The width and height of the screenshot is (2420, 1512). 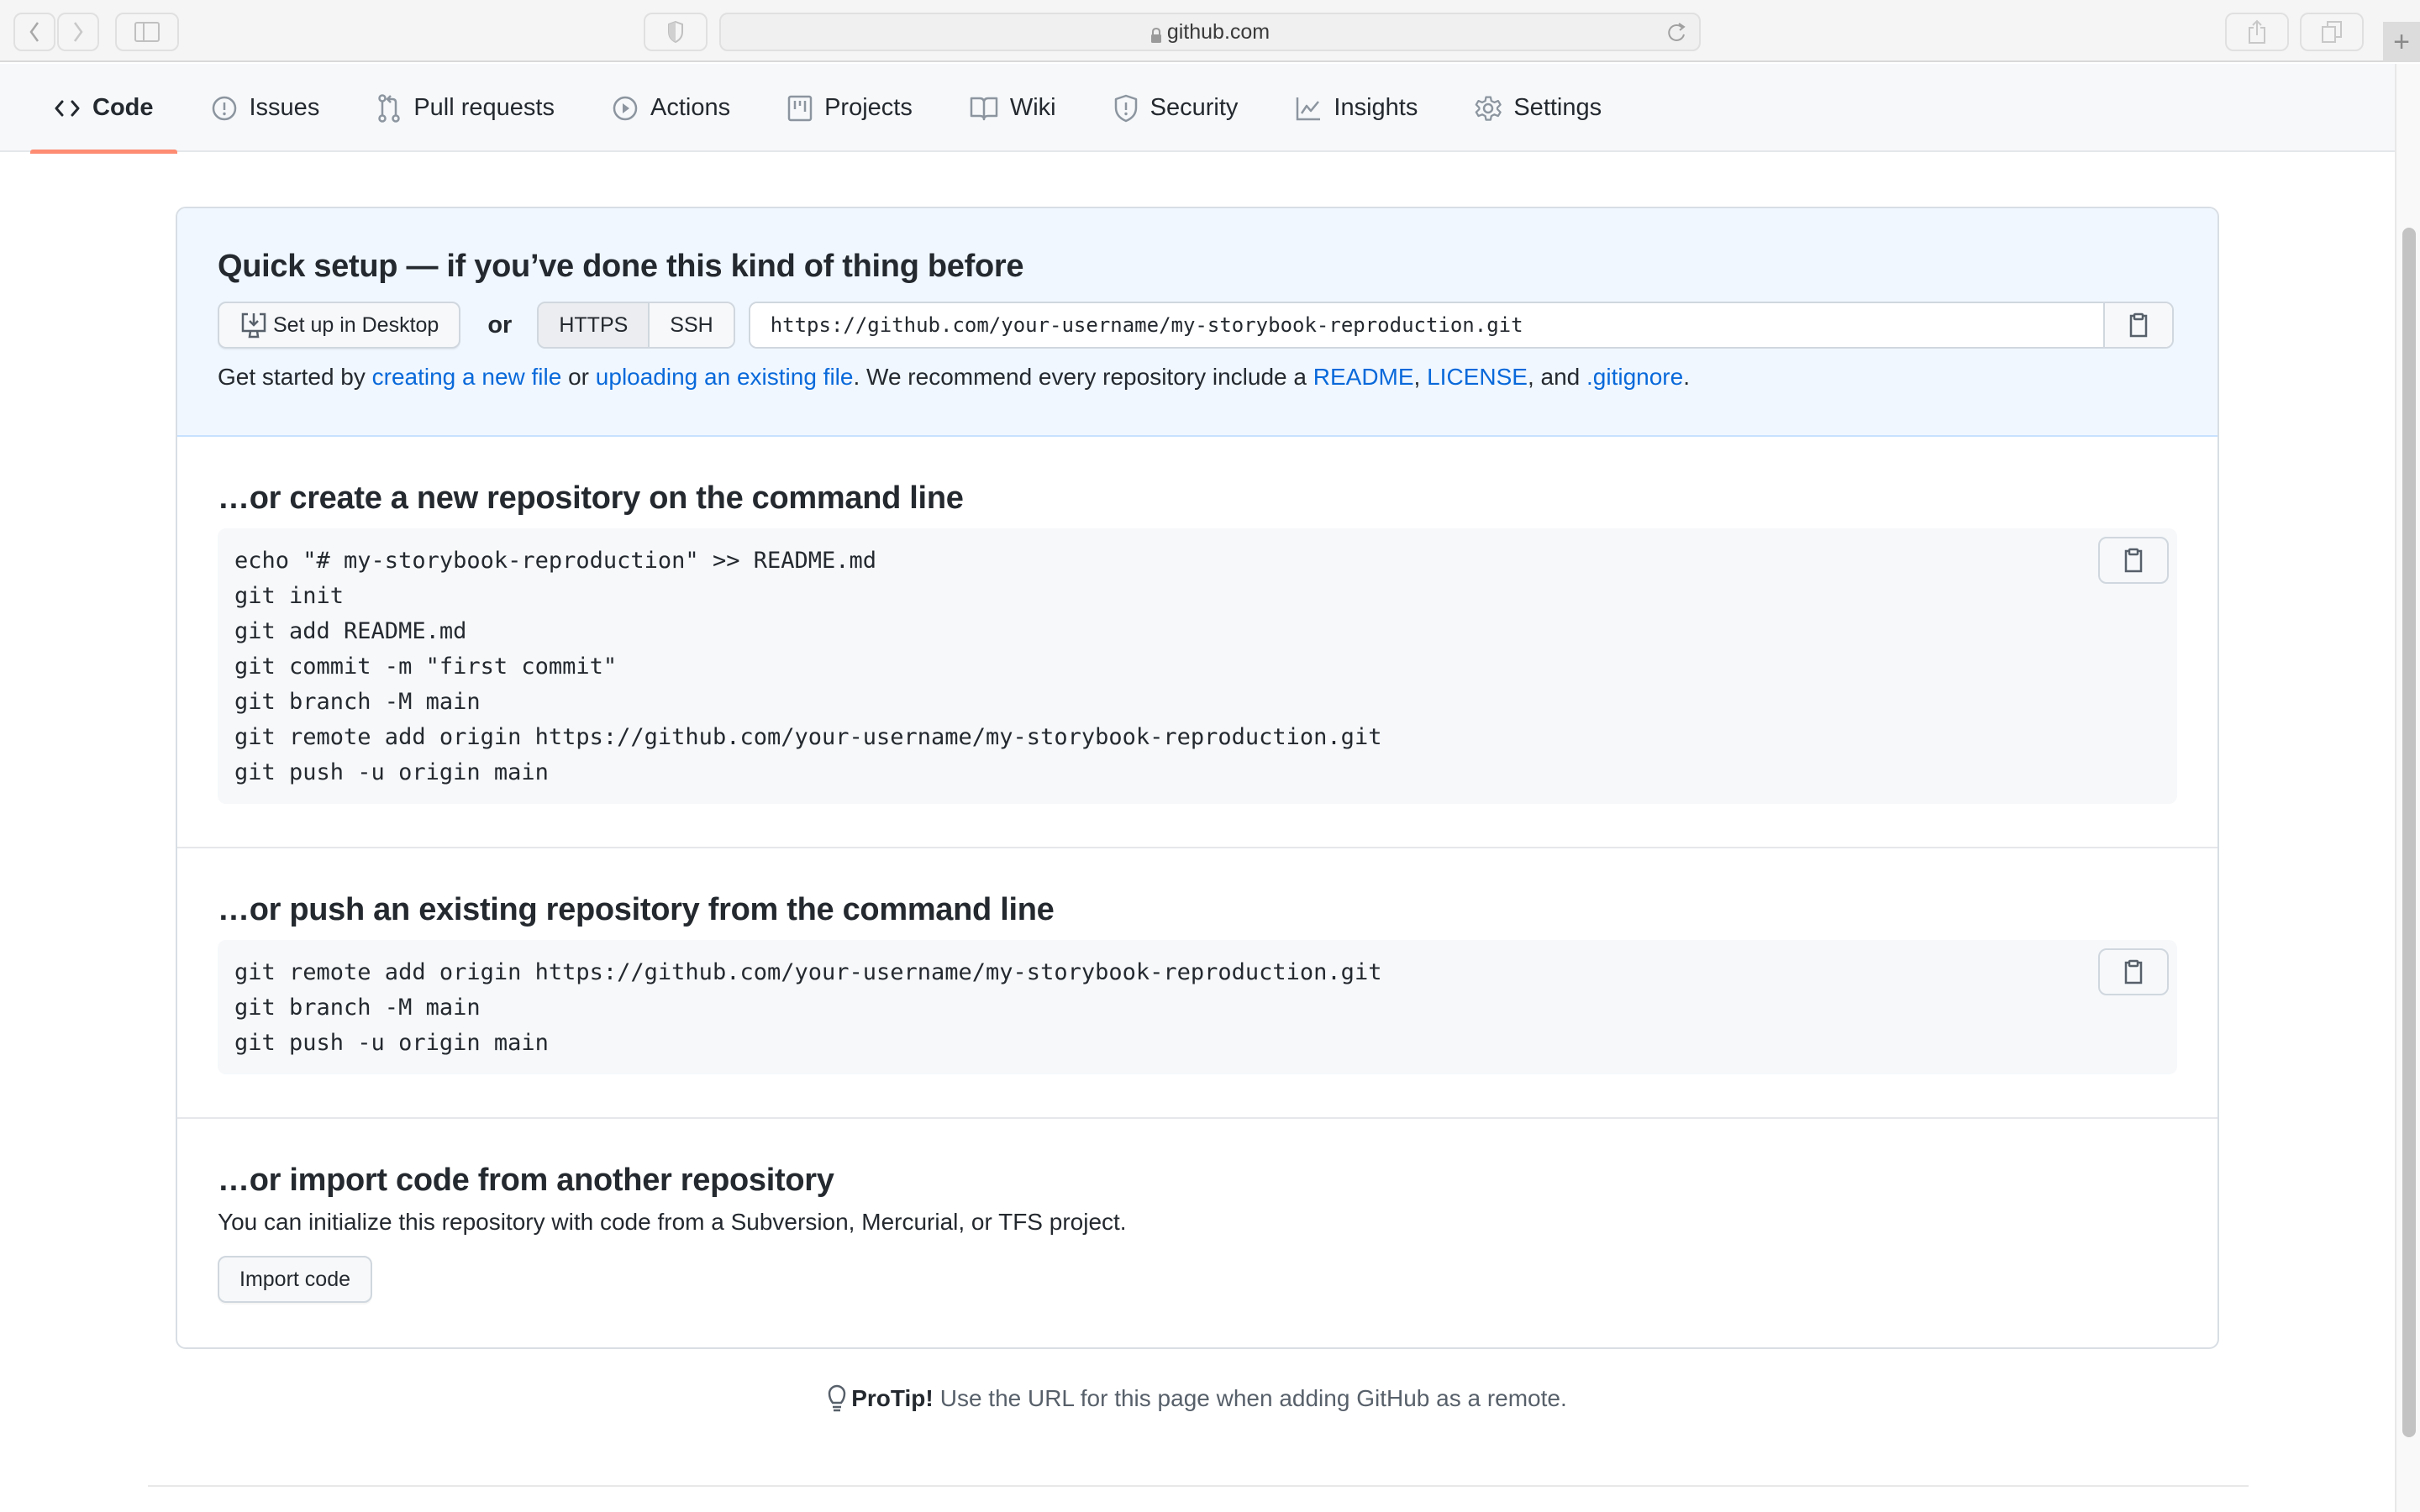 I want to click on reload-button, so click(x=1677, y=35).